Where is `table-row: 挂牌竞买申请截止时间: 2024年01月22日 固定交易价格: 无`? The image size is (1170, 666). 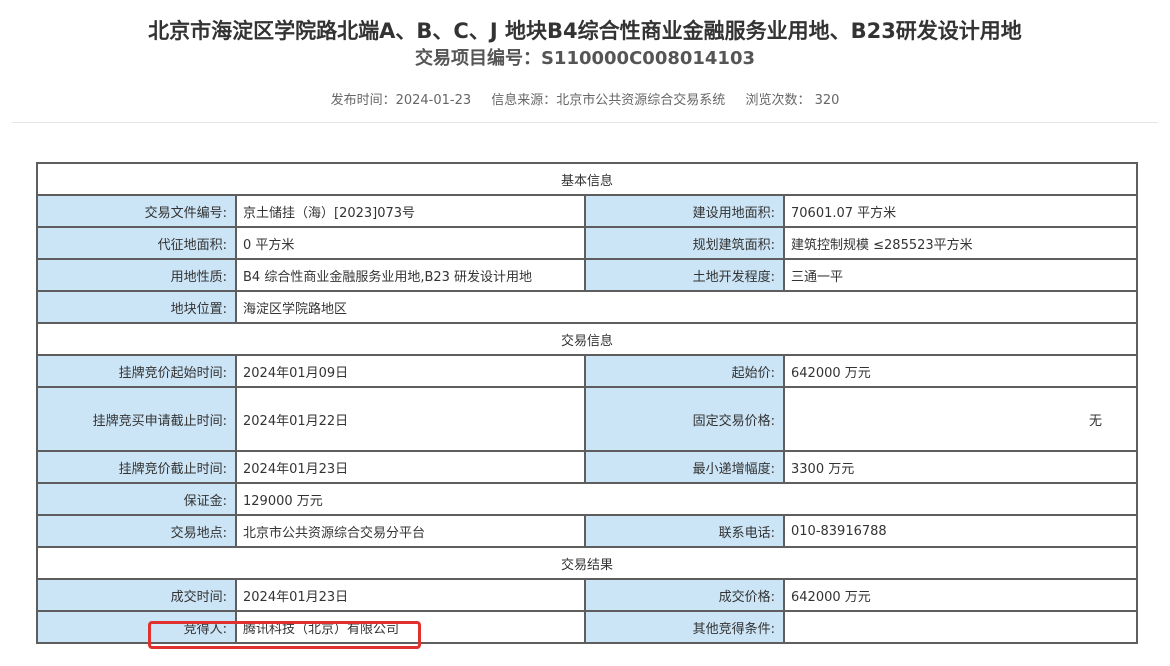 table-row: 挂牌竞买申请截止时间: 2024年01月22日 固定交易价格: 无 is located at coordinates (587, 419).